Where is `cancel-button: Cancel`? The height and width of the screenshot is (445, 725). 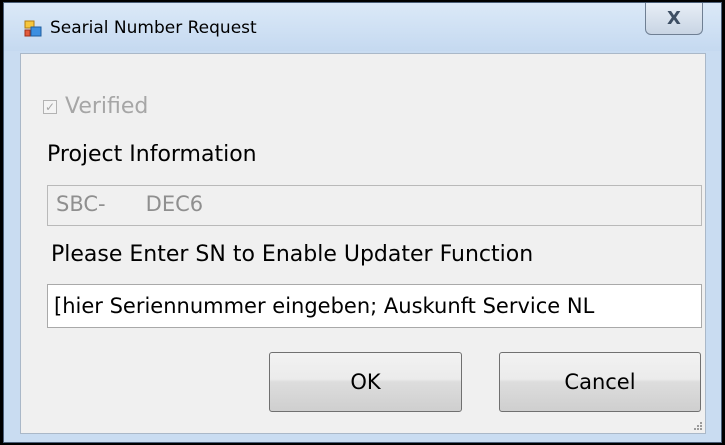 cancel-button: Cancel is located at coordinates (600, 382).